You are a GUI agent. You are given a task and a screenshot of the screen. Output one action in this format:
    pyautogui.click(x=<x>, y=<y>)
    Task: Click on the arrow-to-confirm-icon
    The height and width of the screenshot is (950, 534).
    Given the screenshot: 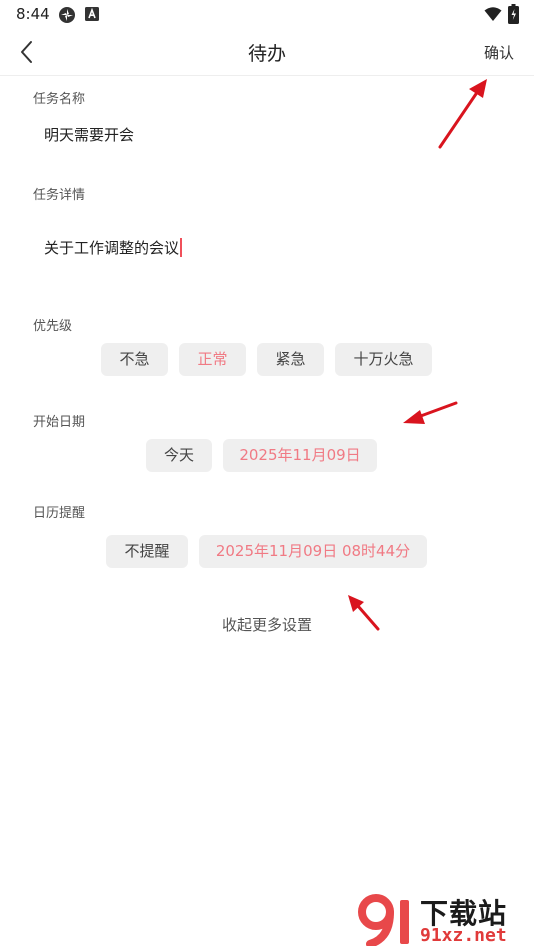 What is the action you would take?
    pyautogui.click(x=462, y=114)
    